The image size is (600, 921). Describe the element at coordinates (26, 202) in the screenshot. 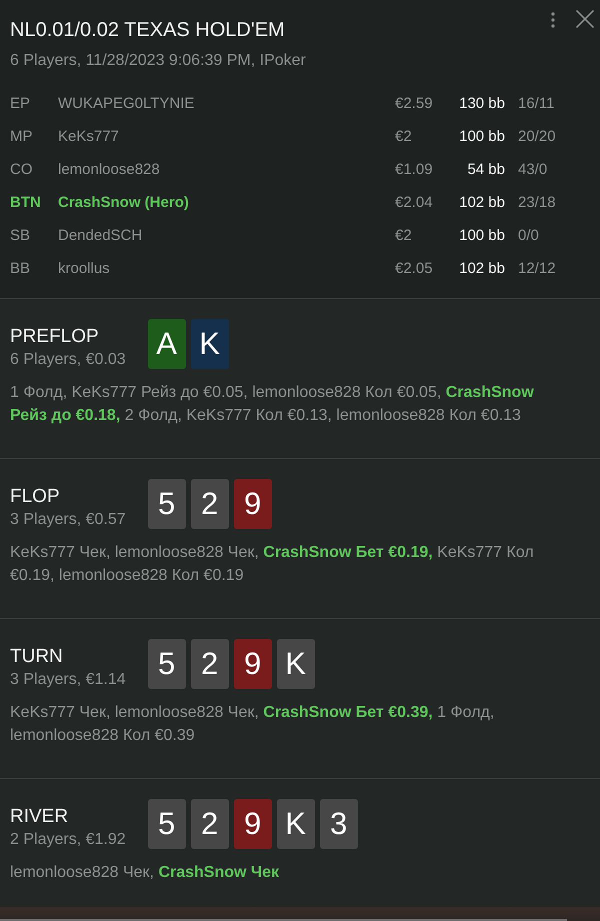

I see `position-label: BTN` at that location.